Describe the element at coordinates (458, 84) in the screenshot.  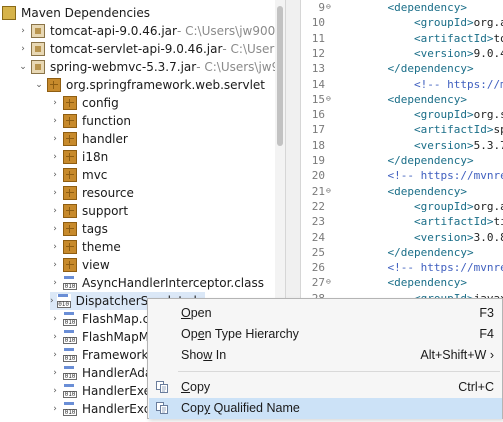
I see `code-comment: <!-- https://mvn` at that location.